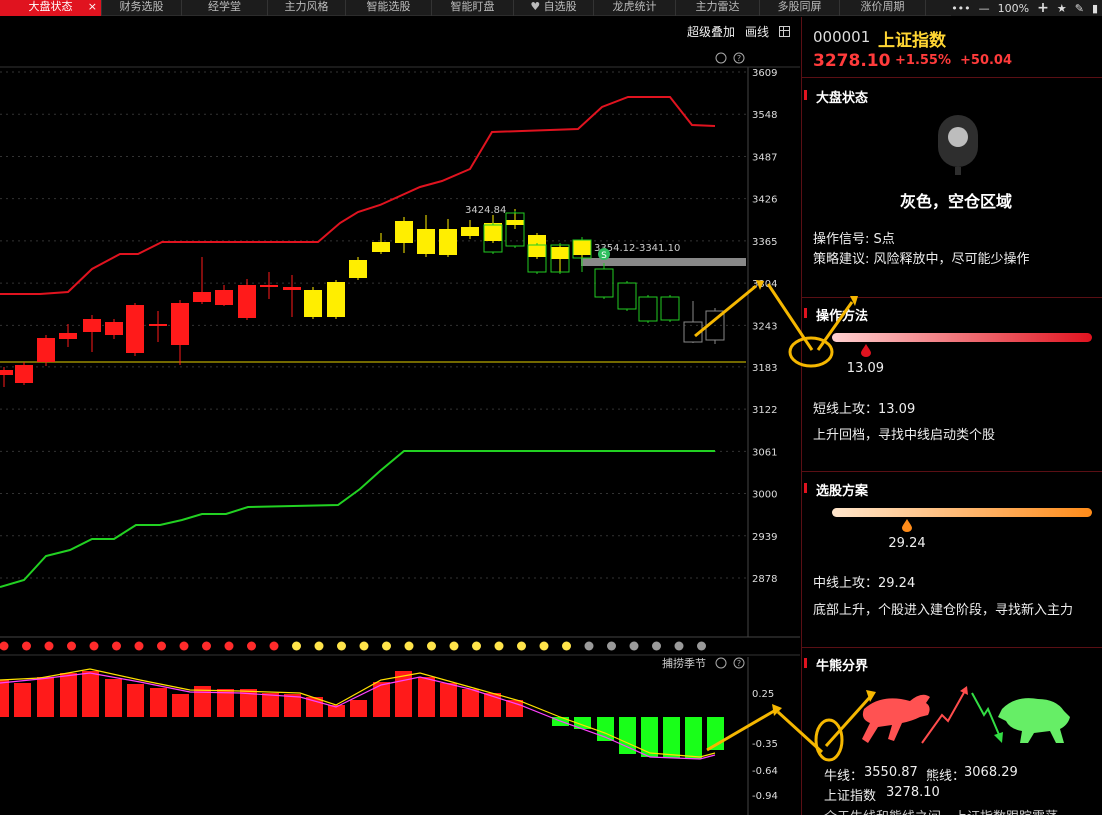 This screenshot has height=815, width=1102. I want to click on tab-2: 经学堂, so click(225, 8).